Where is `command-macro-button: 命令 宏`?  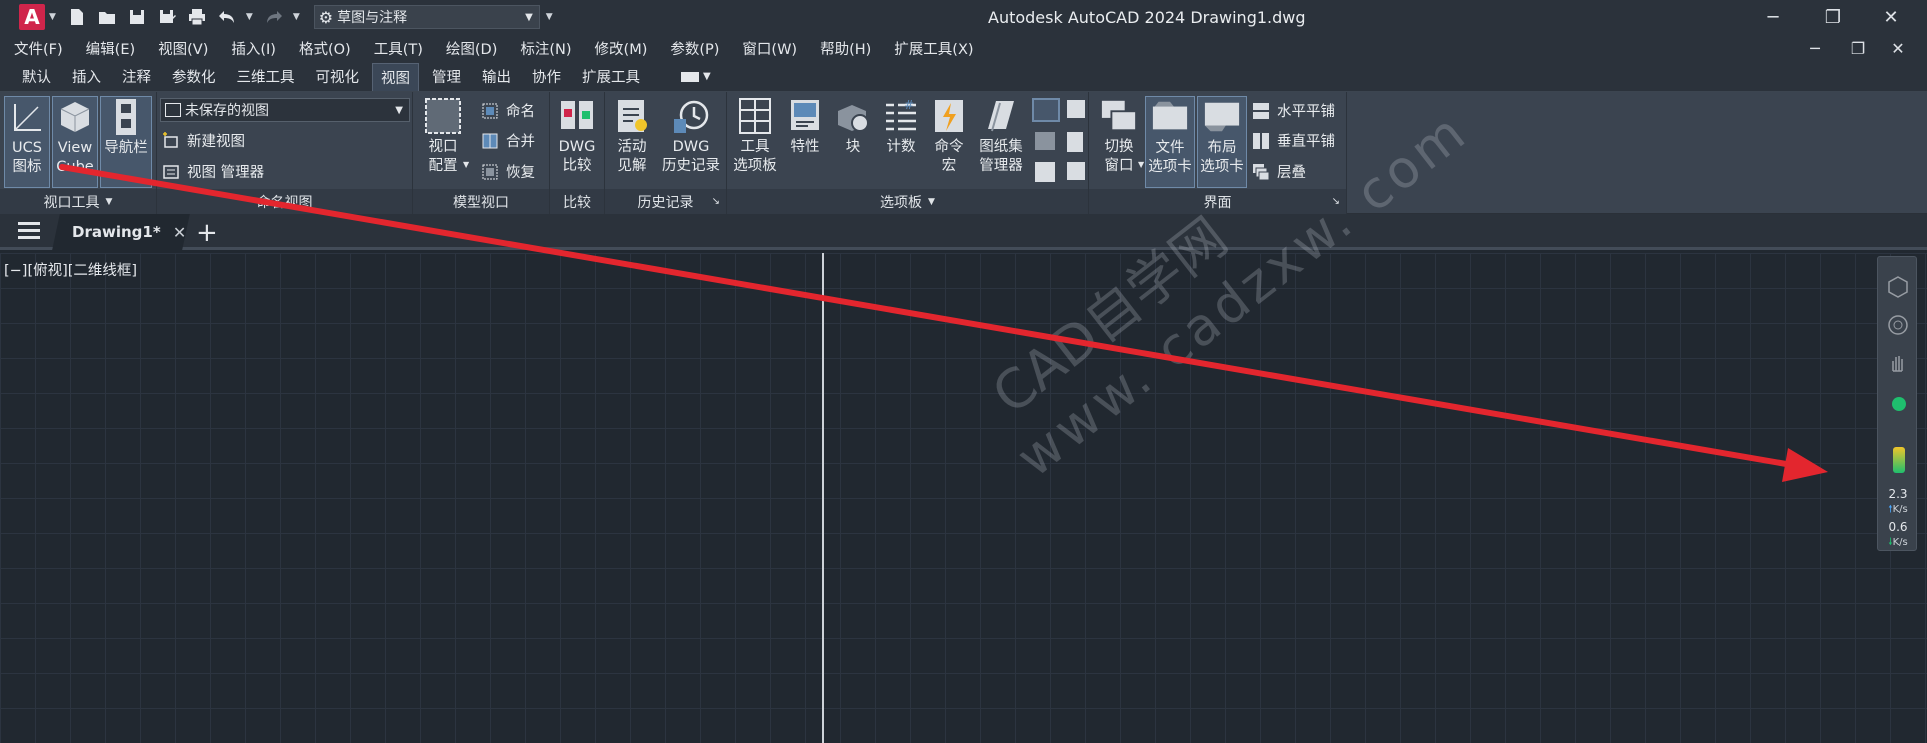
command-macro-button: 命令 宏 is located at coordinates (949, 136).